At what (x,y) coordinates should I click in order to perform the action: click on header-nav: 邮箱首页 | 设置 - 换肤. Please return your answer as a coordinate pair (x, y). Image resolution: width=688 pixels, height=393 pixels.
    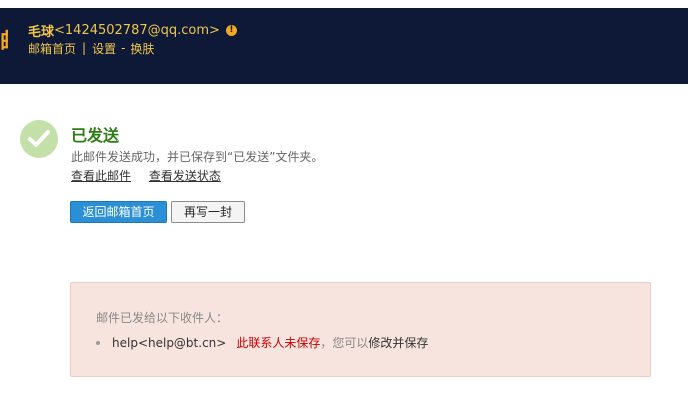
    Looking at the image, I should click on (91, 48).